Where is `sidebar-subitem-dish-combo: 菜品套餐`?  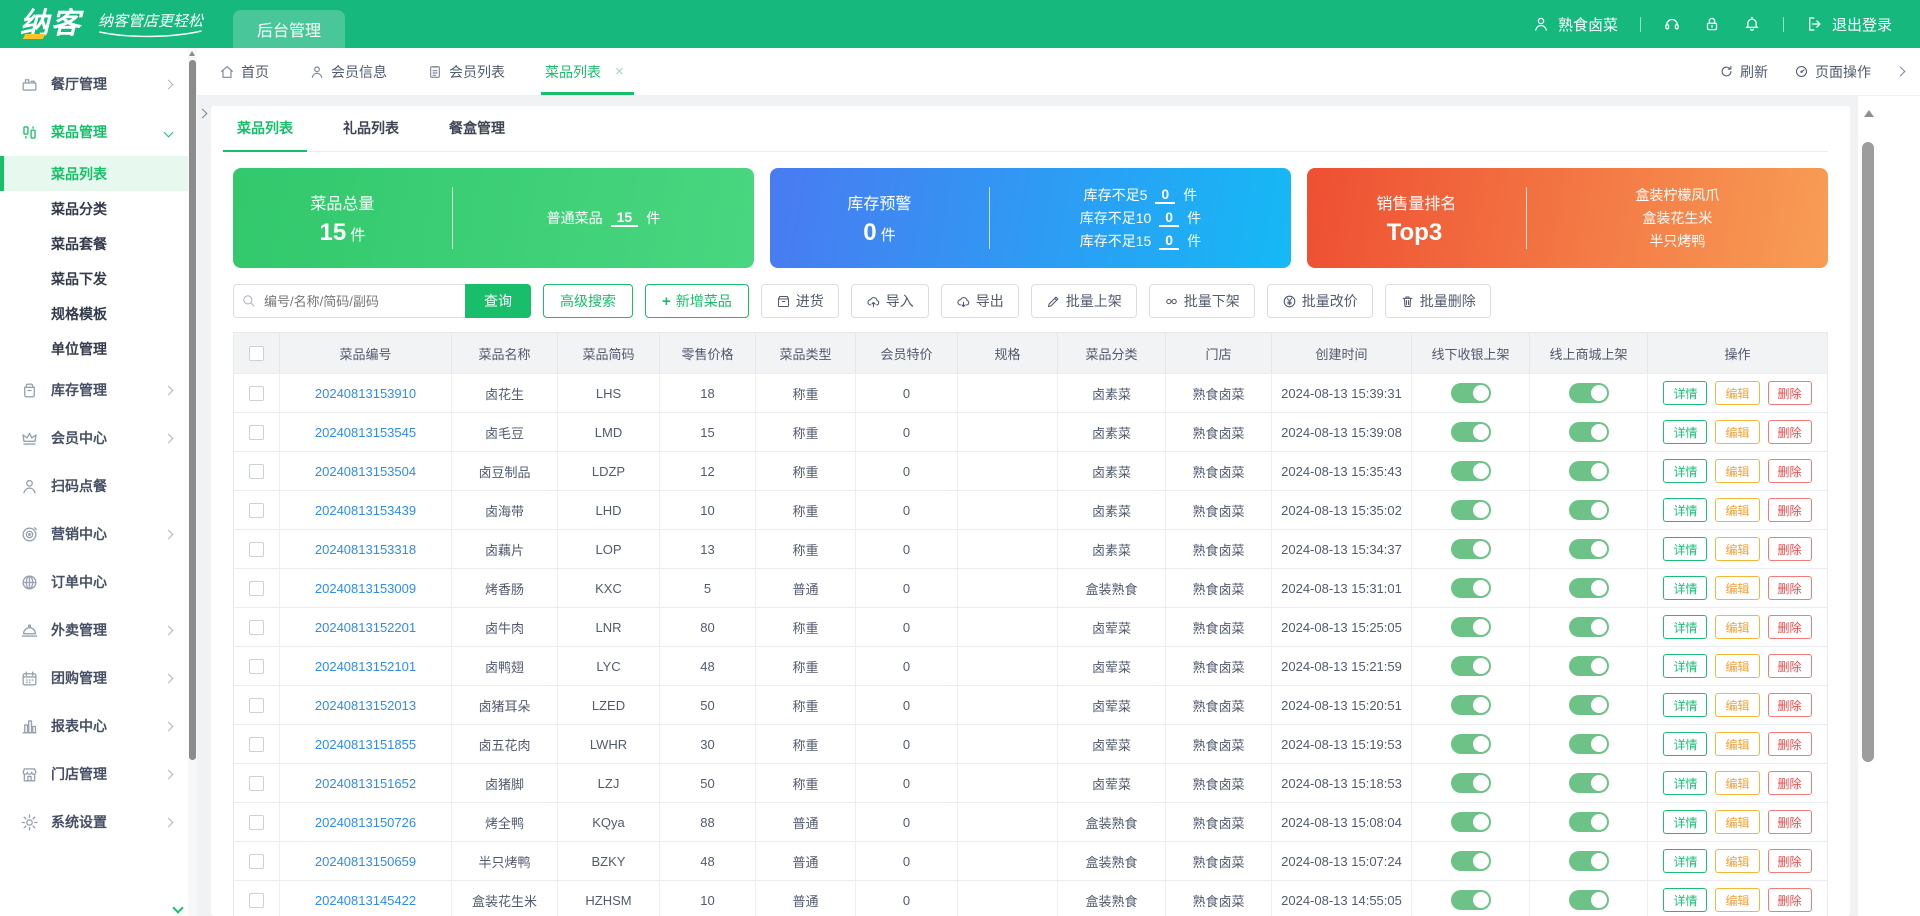 sidebar-subitem-dish-combo: 菜品套餐 is located at coordinates (94, 243).